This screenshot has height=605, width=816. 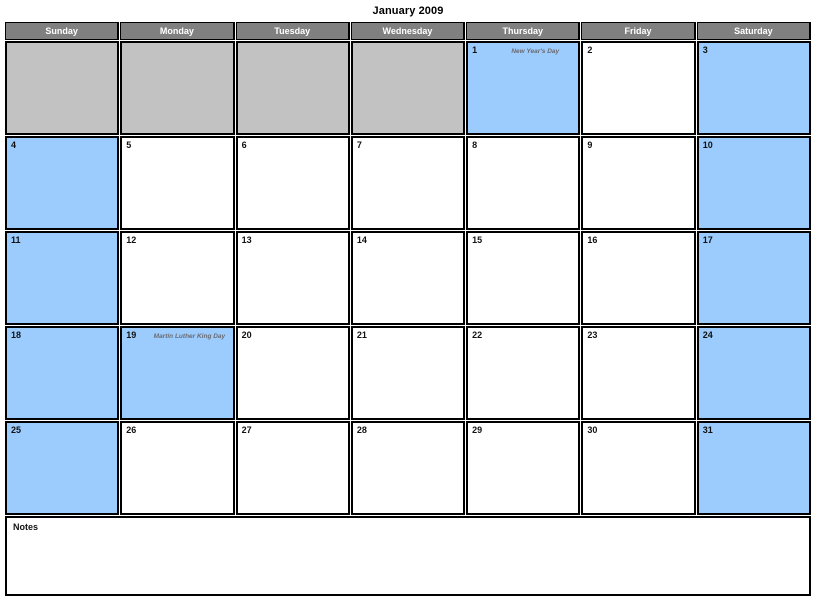 I want to click on day-number: 22, so click(x=477, y=335).